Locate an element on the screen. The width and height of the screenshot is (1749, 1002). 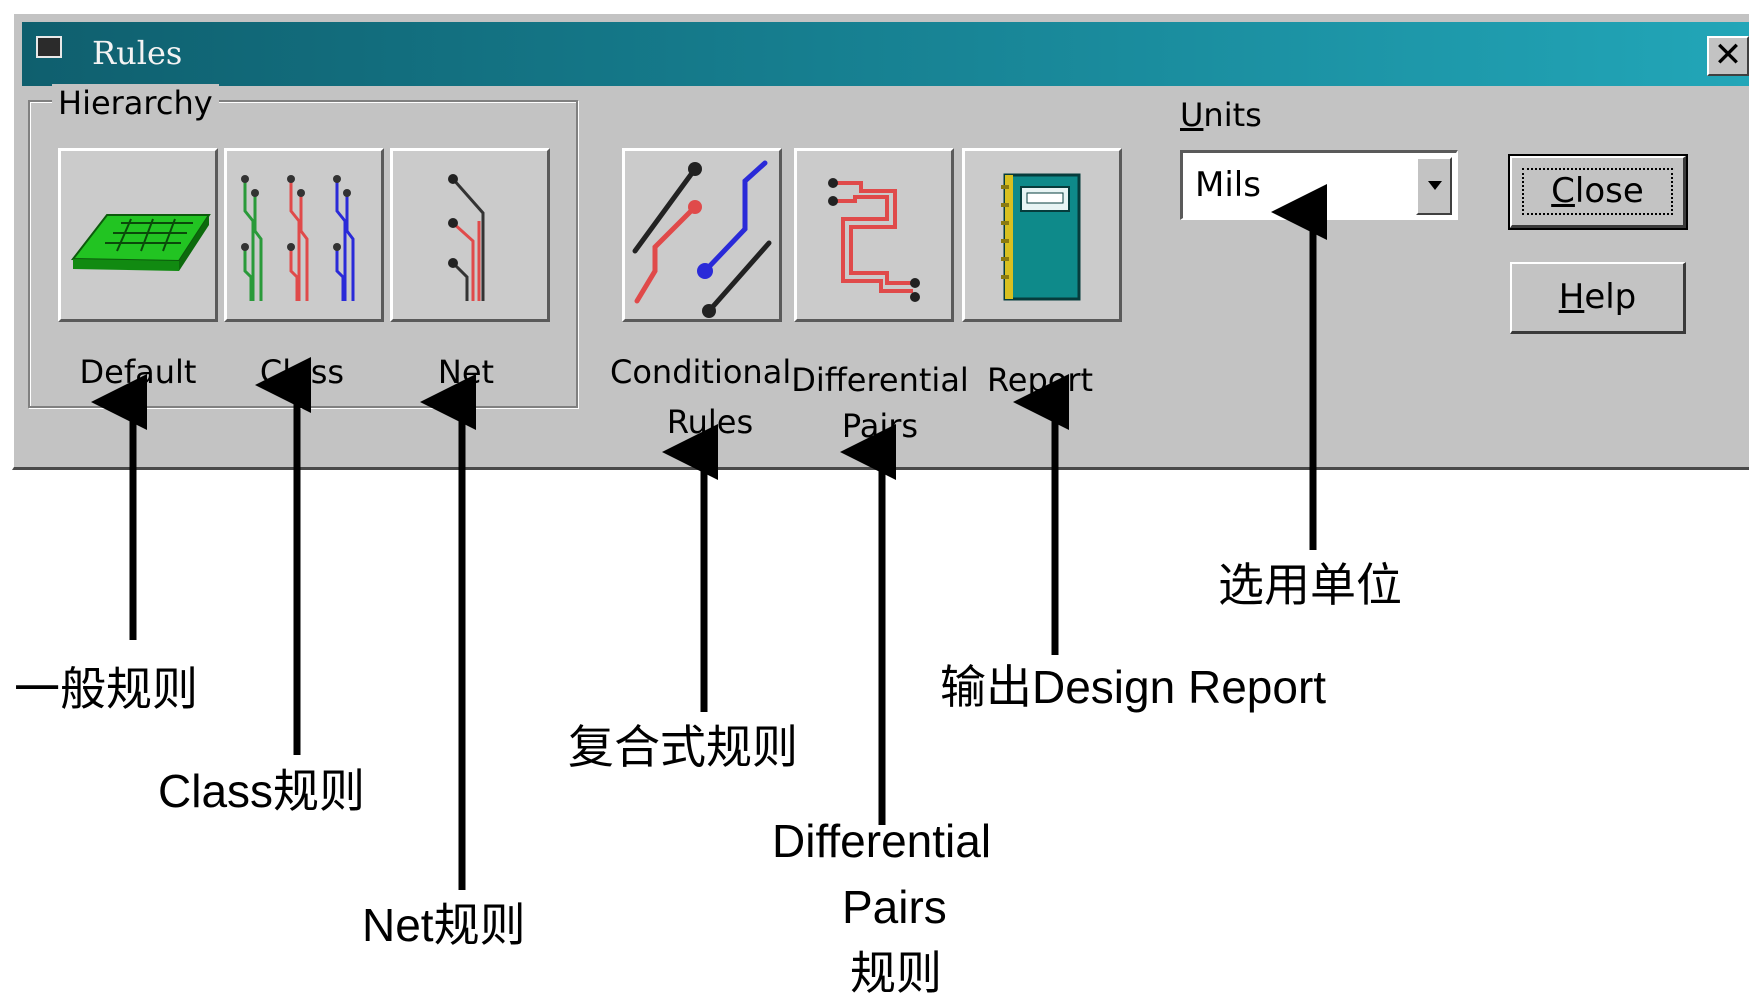
net-rules-button is located at coordinates (470, 235).